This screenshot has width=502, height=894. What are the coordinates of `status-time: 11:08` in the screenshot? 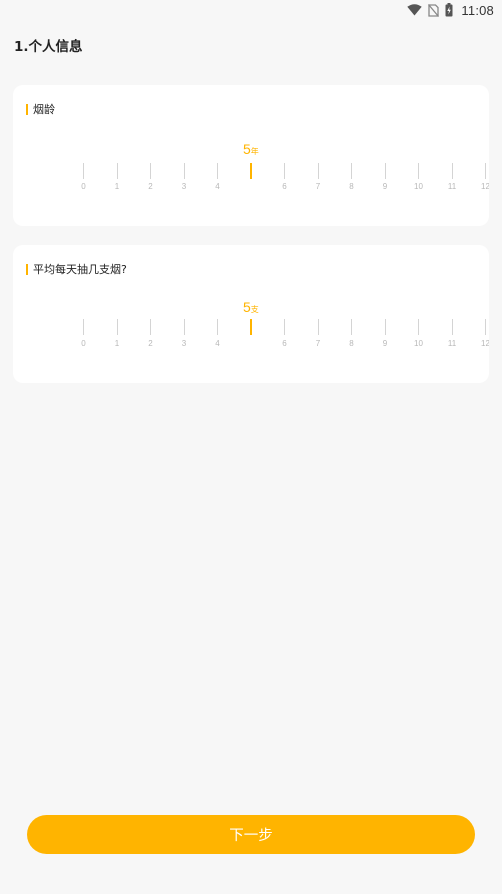 It's located at (477, 10).